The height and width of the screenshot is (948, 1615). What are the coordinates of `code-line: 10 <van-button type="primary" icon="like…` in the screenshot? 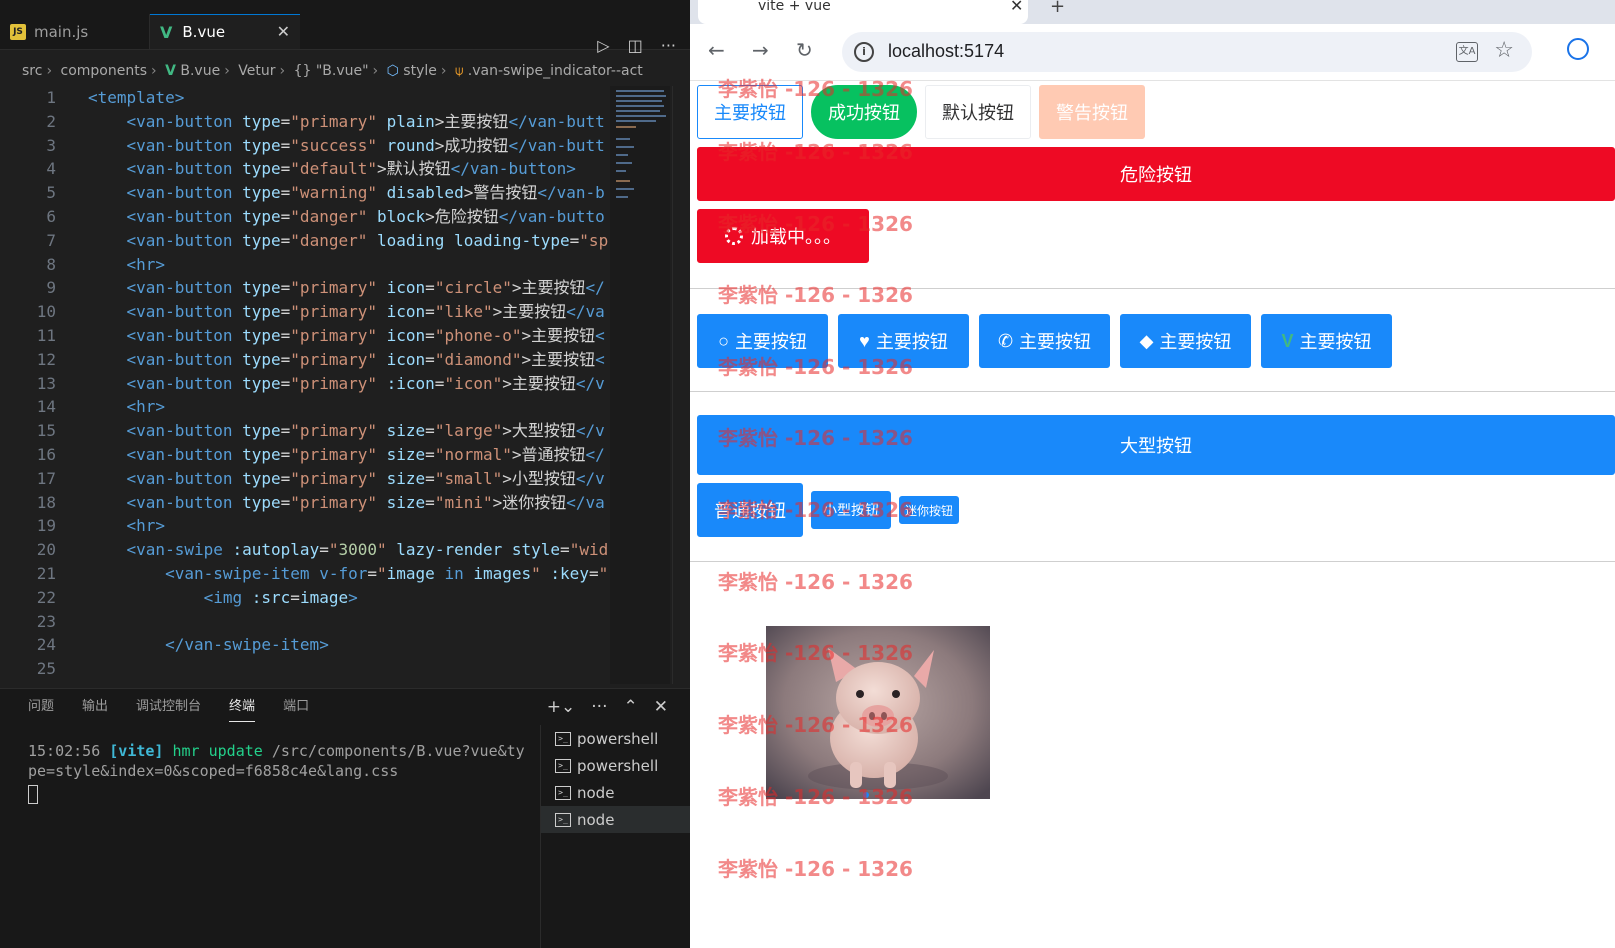 It's located at (305, 312).